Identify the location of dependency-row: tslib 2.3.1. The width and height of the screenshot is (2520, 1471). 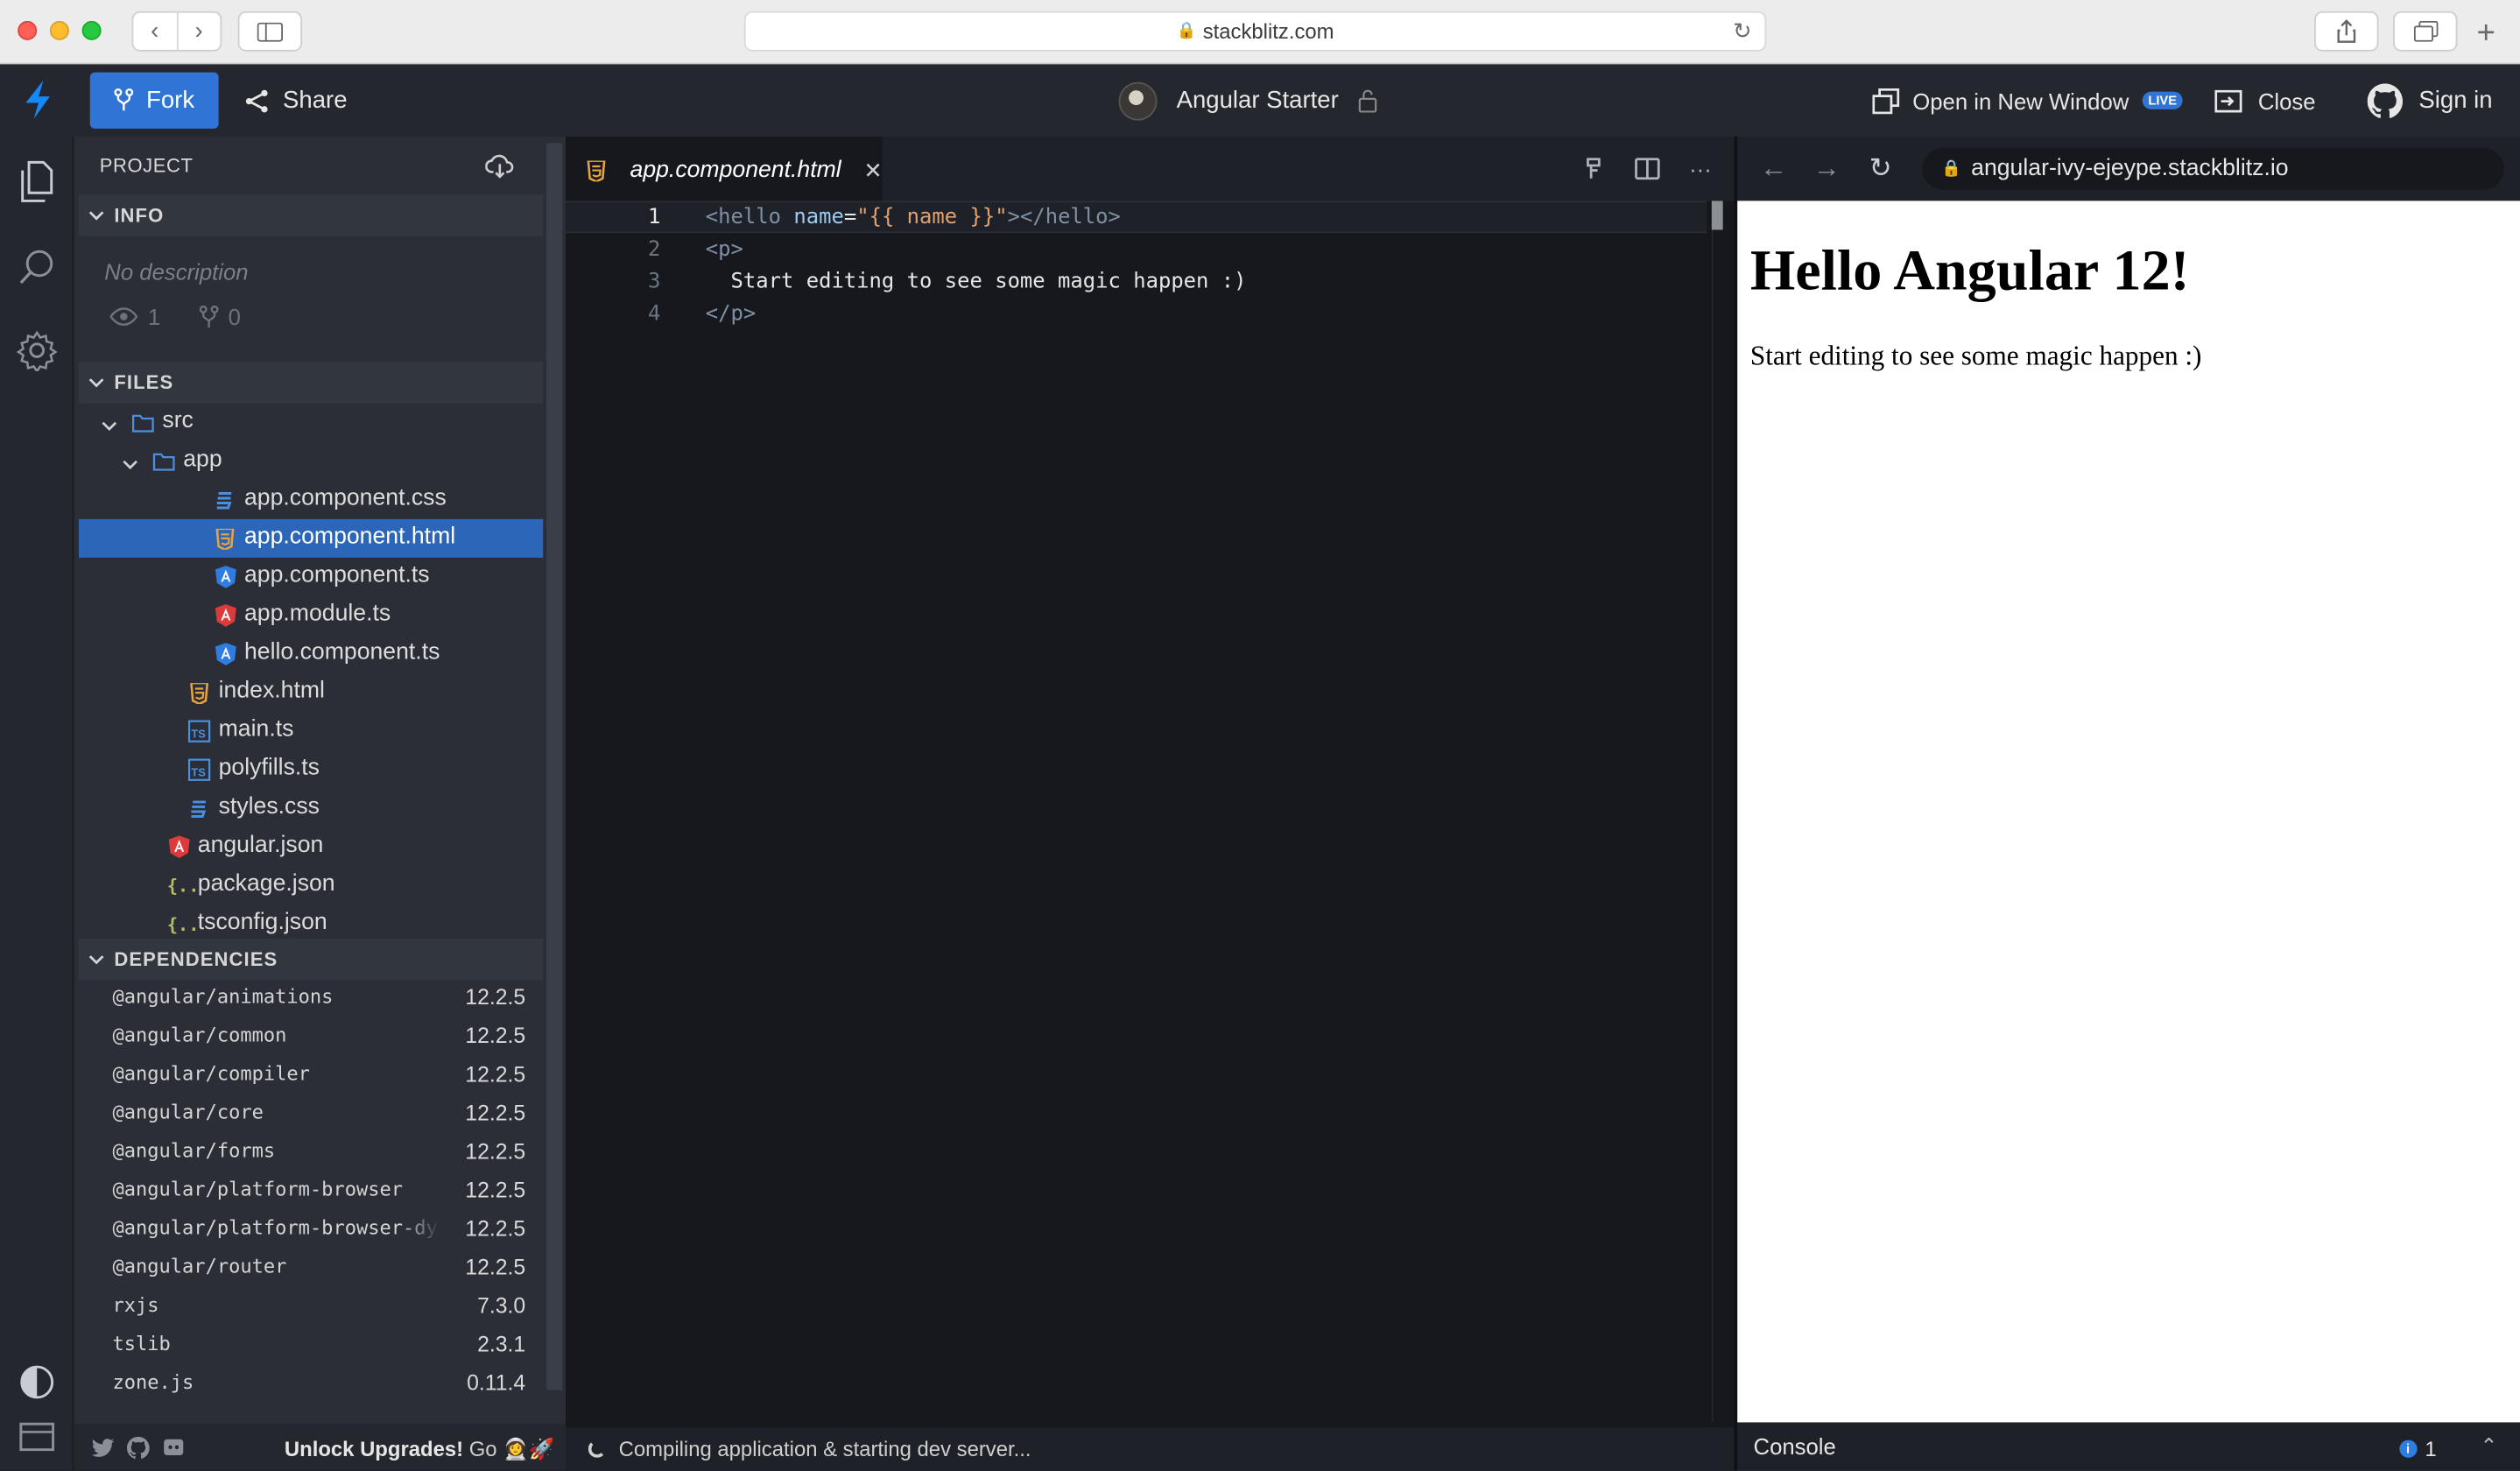
(311, 1343).